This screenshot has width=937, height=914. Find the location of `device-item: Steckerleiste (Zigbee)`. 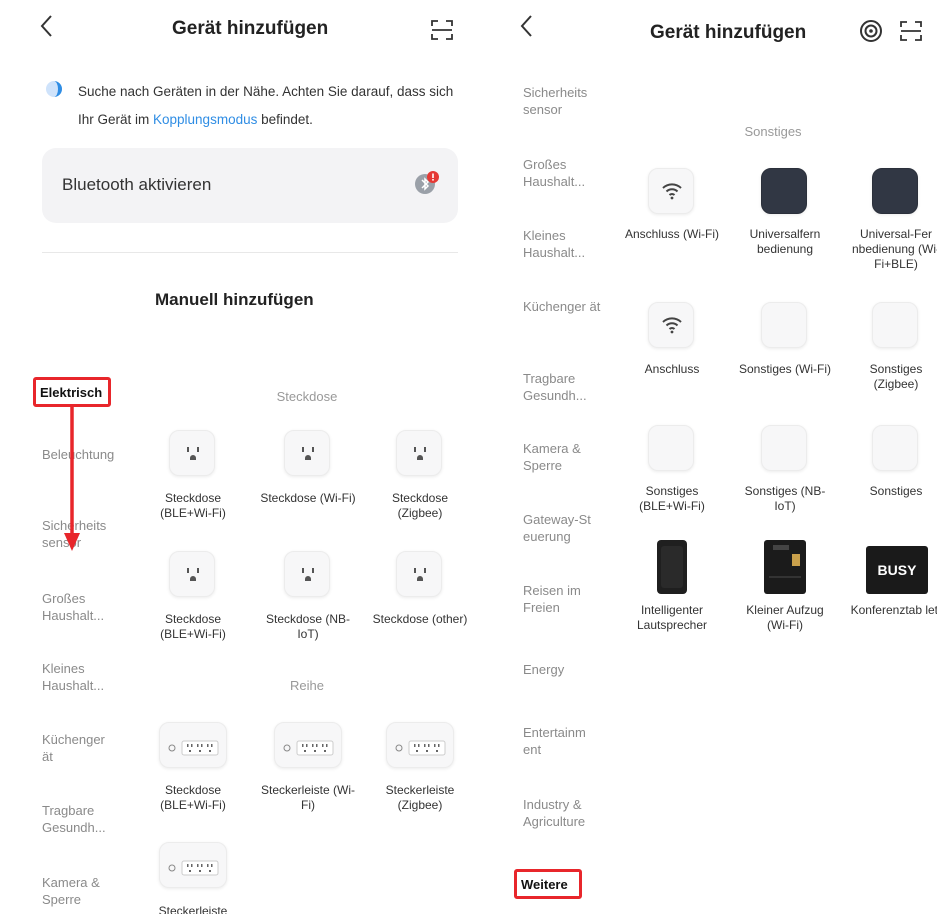

device-item: Steckerleiste (Zigbee) is located at coordinates (420, 772).